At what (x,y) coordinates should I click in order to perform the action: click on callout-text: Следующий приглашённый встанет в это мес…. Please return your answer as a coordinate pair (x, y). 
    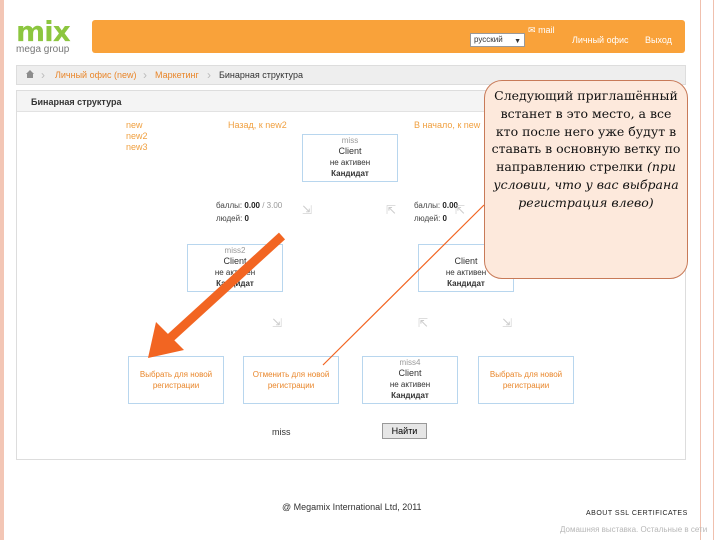
    Looking at the image, I should click on (586, 149).